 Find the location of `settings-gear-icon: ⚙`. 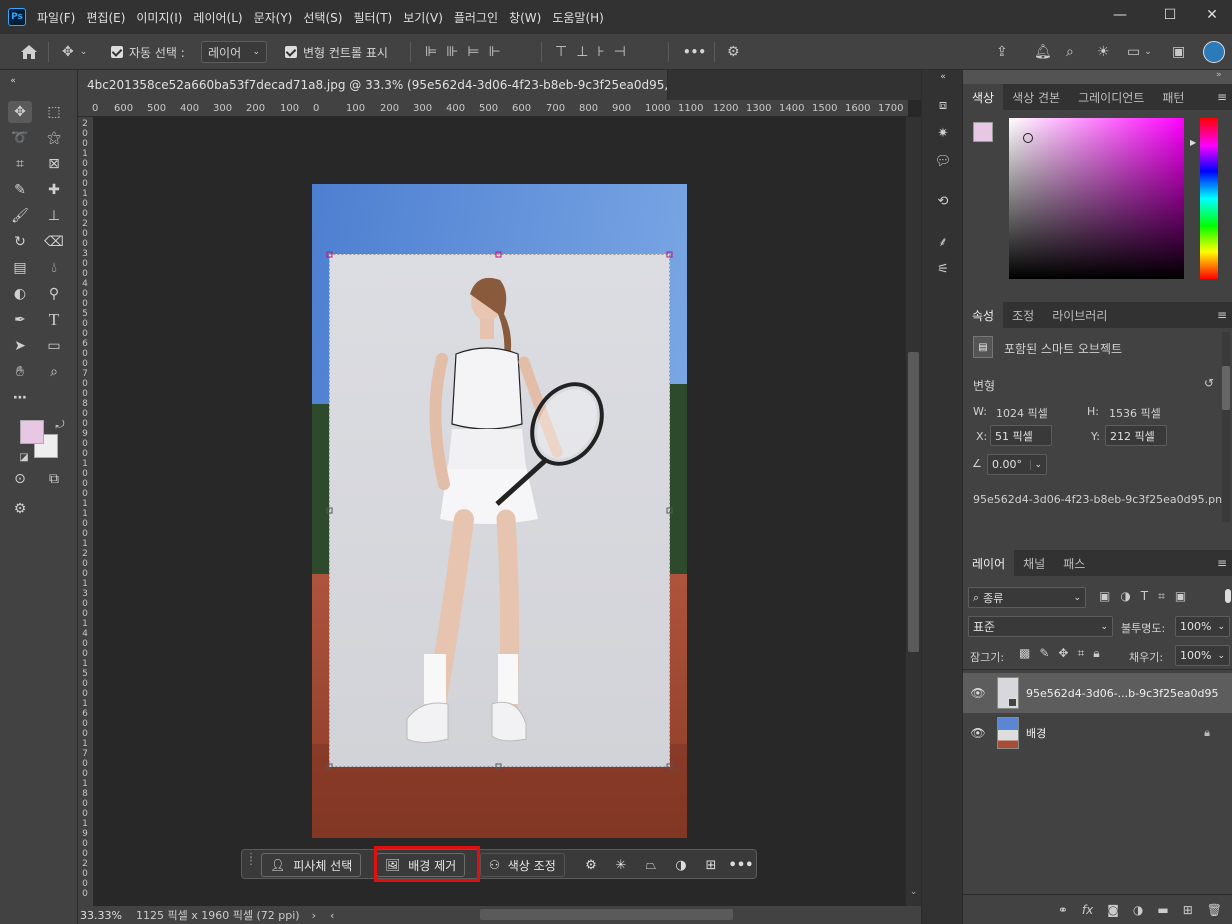

settings-gear-icon: ⚙ is located at coordinates (733, 52).